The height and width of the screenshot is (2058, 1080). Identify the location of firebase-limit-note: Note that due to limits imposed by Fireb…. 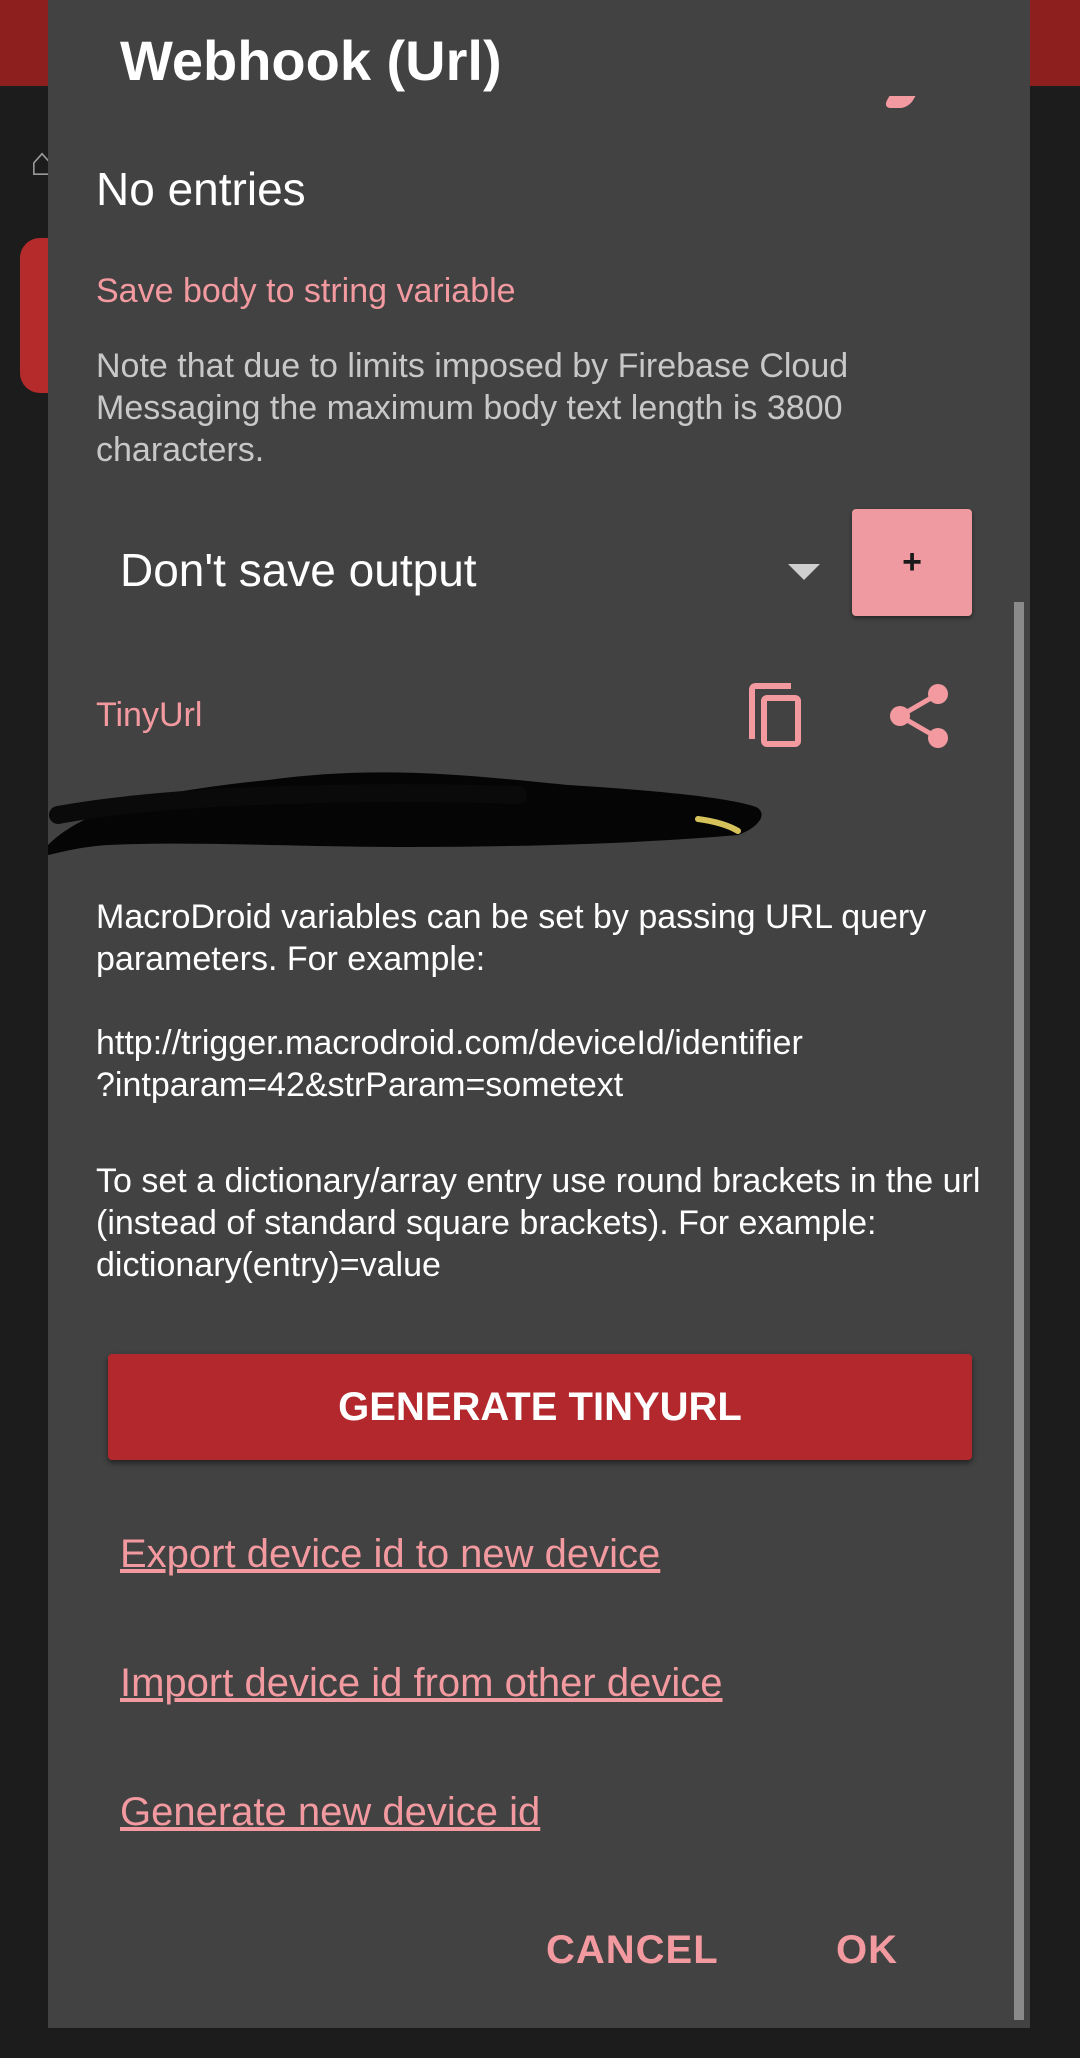
(472, 408).